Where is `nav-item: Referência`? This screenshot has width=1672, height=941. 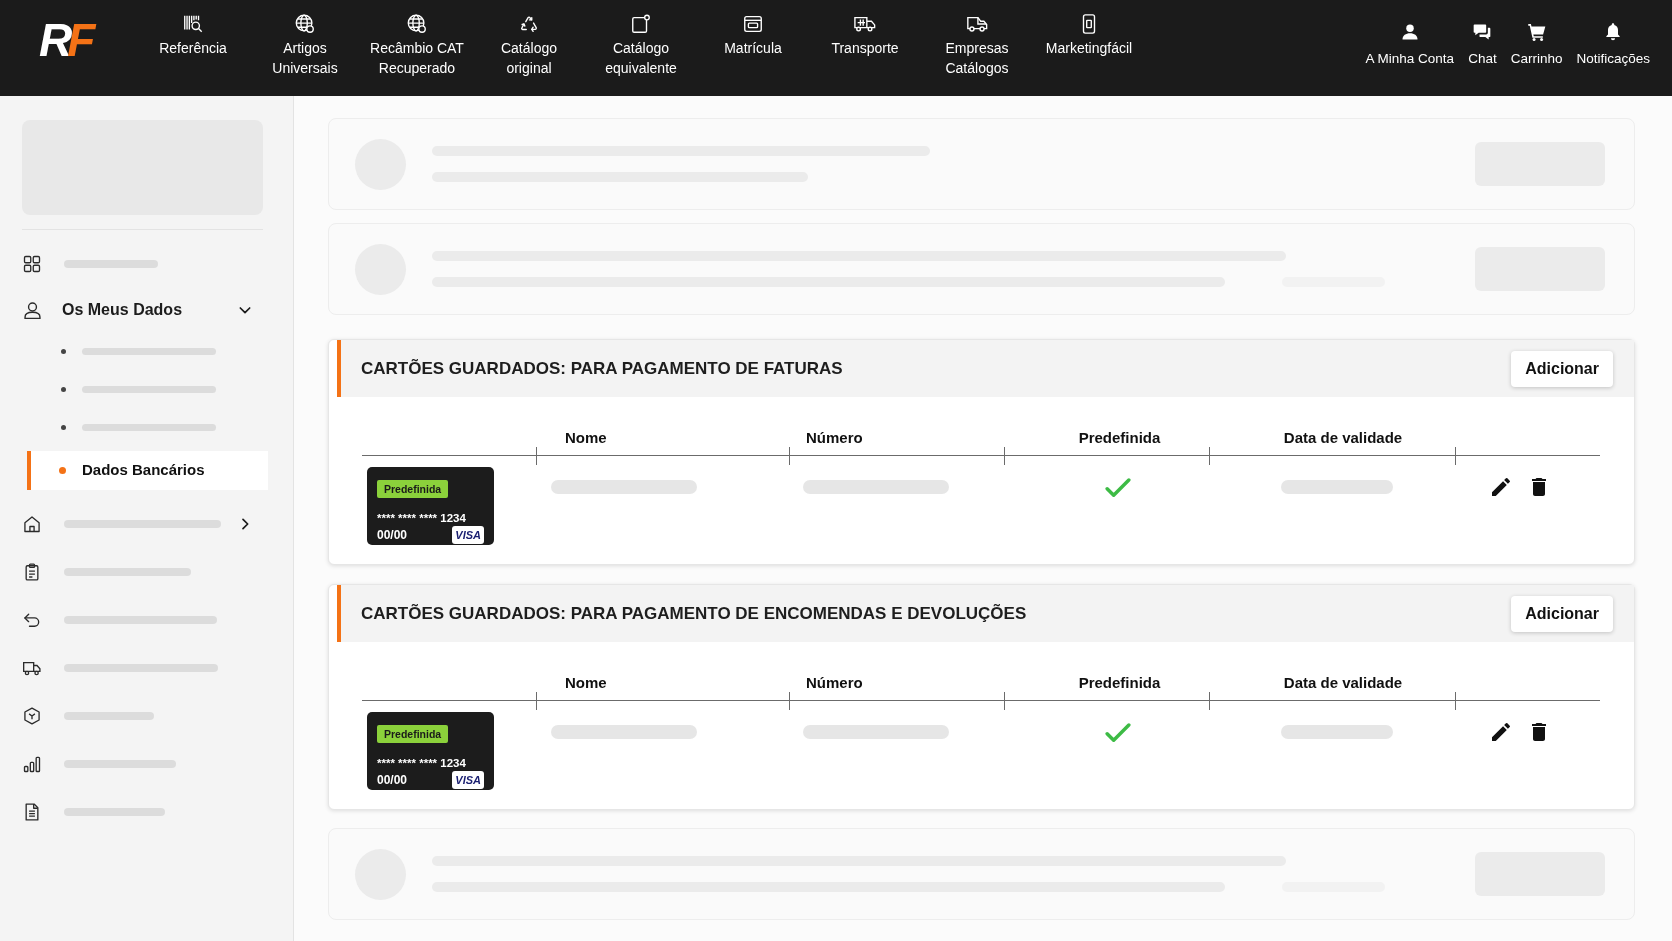
nav-item: Referência is located at coordinates (193, 48).